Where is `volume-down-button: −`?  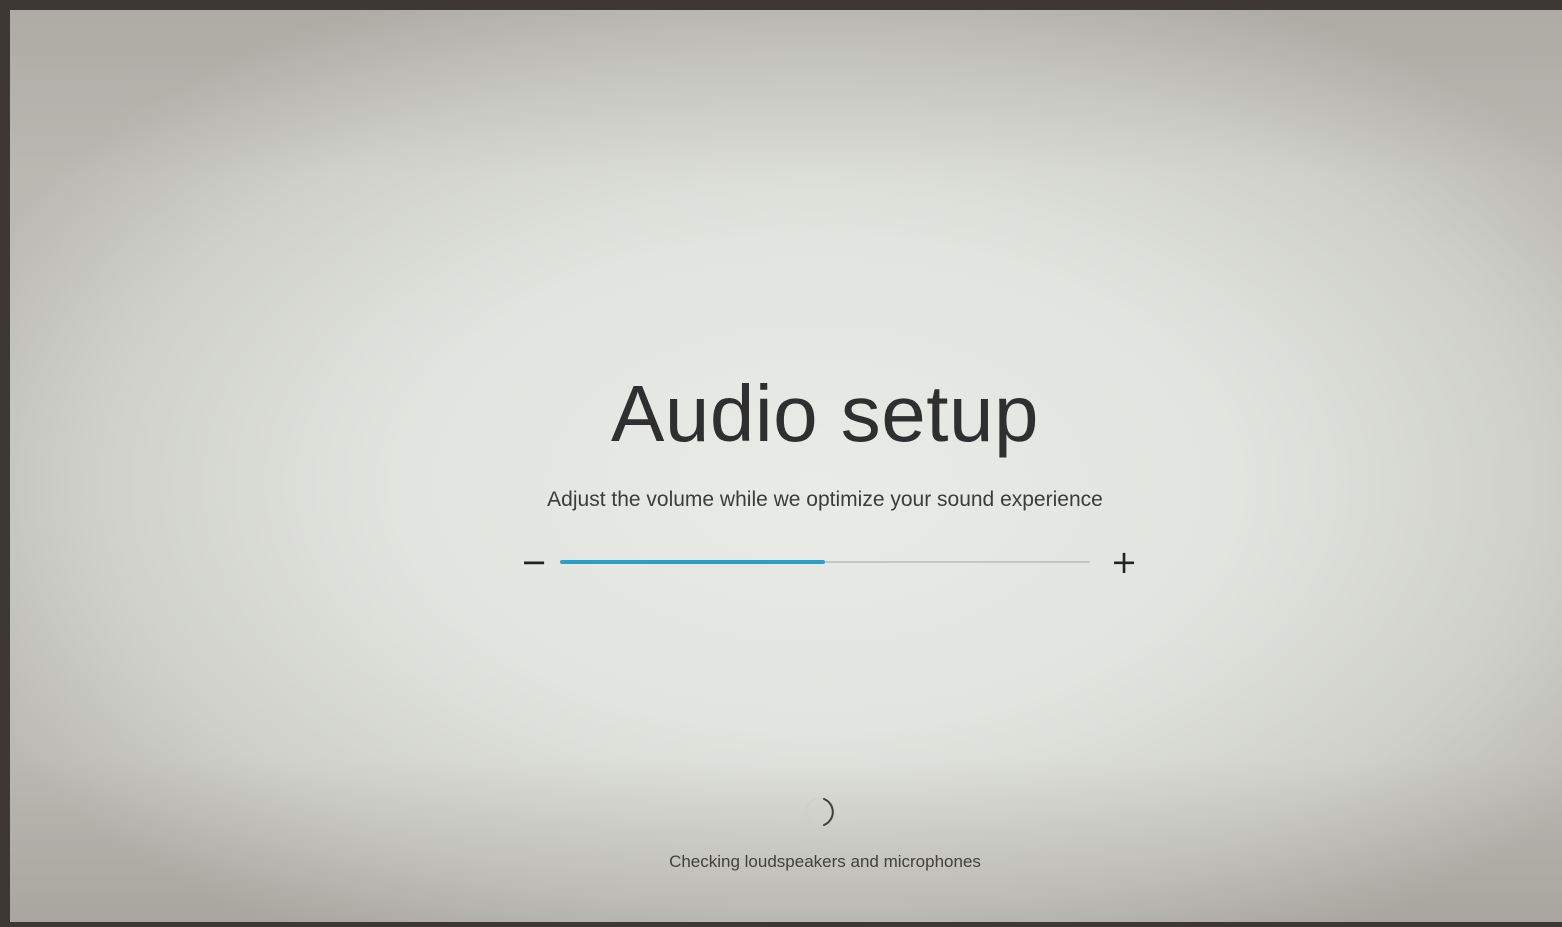
volume-down-button: − is located at coordinates (534, 562).